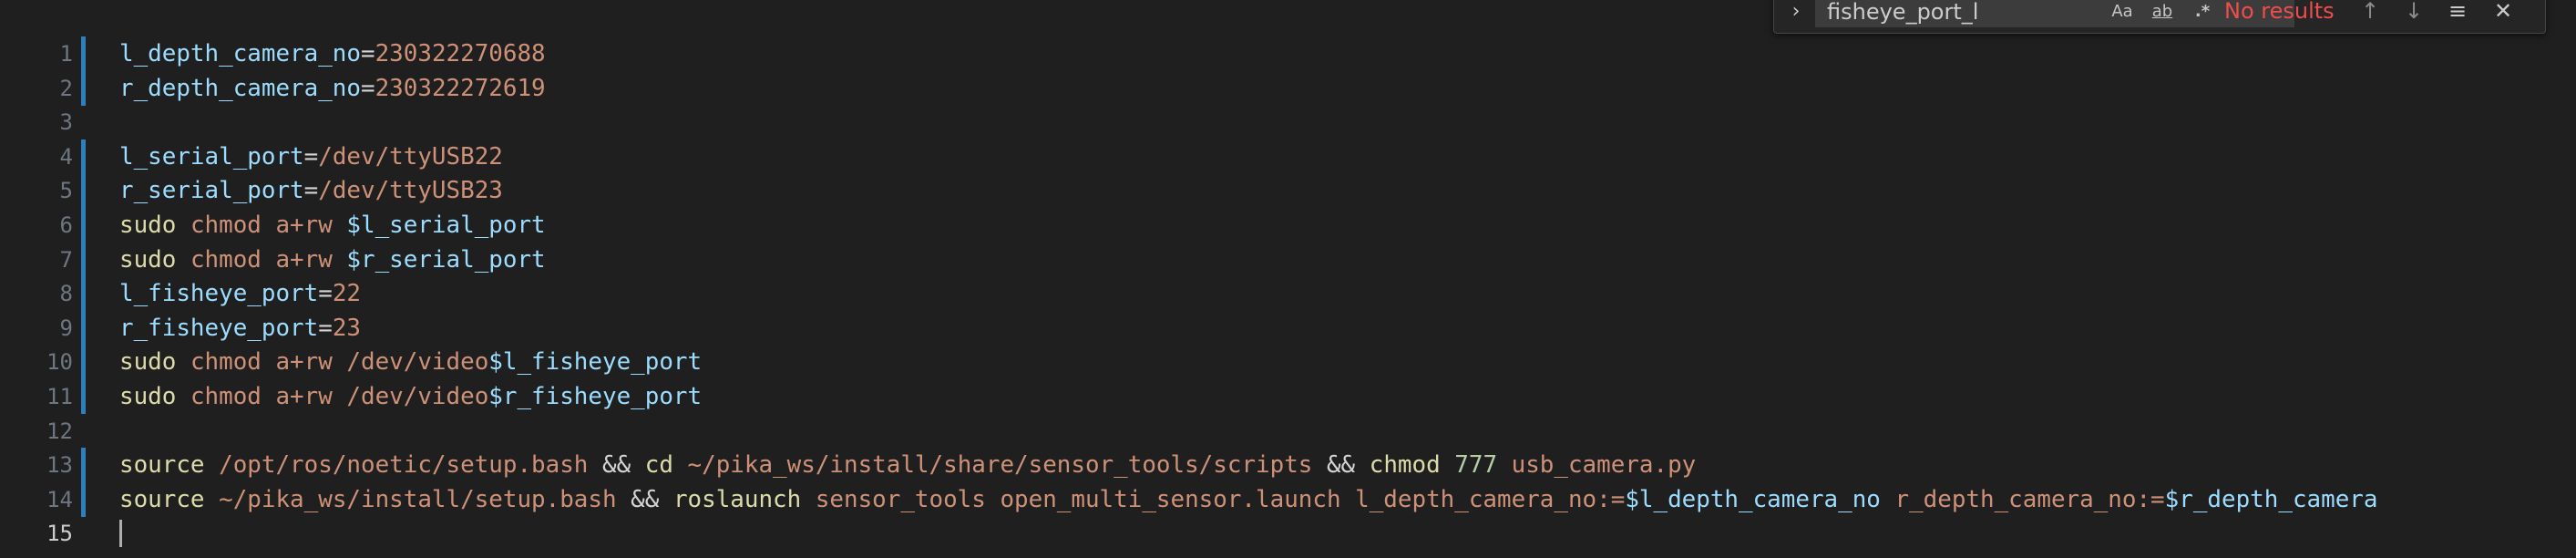 This screenshot has width=2576, height=558. I want to click on code-token: usb_camera.py, so click(1604, 465).